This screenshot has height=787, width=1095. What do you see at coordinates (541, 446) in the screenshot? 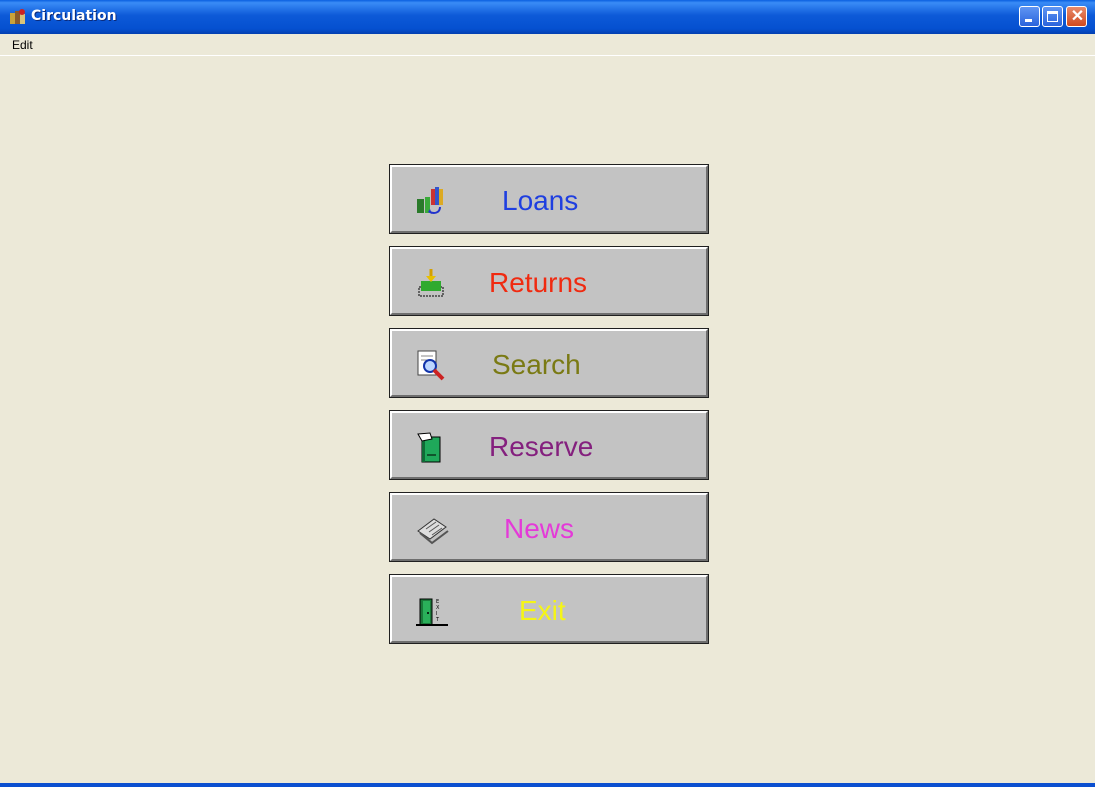
I see `reserve-label: Reserve` at bounding box center [541, 446].